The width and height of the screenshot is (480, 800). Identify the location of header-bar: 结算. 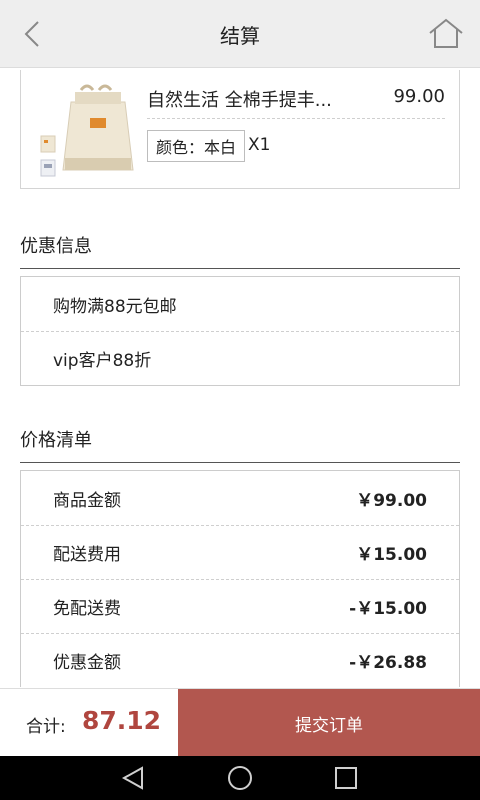
(240, 34).